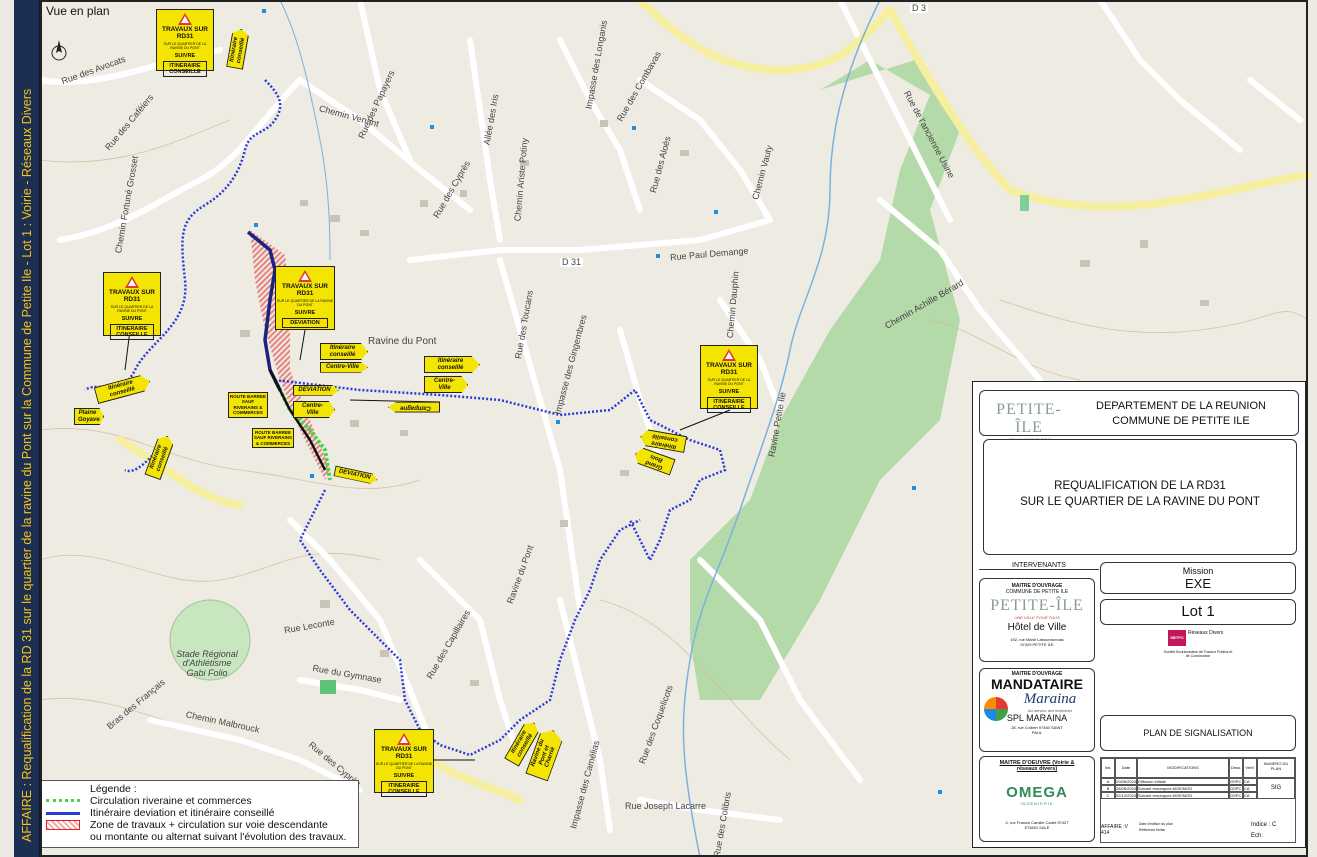  What do you see at coordinates (996, 709) in the screenshot?
I see `maraina-logo-icon` at bounding box center [996, 709].